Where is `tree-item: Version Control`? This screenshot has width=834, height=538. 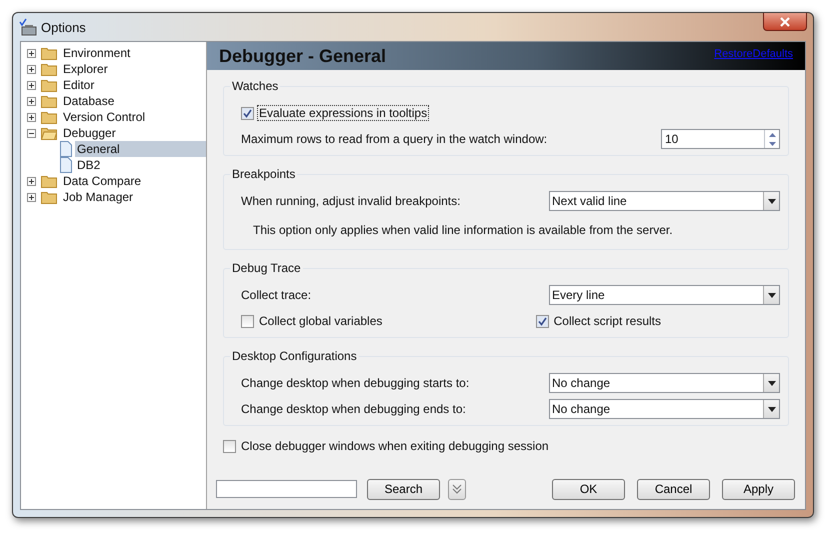
tree-item: Version Control is located at coordinates (104, 117).